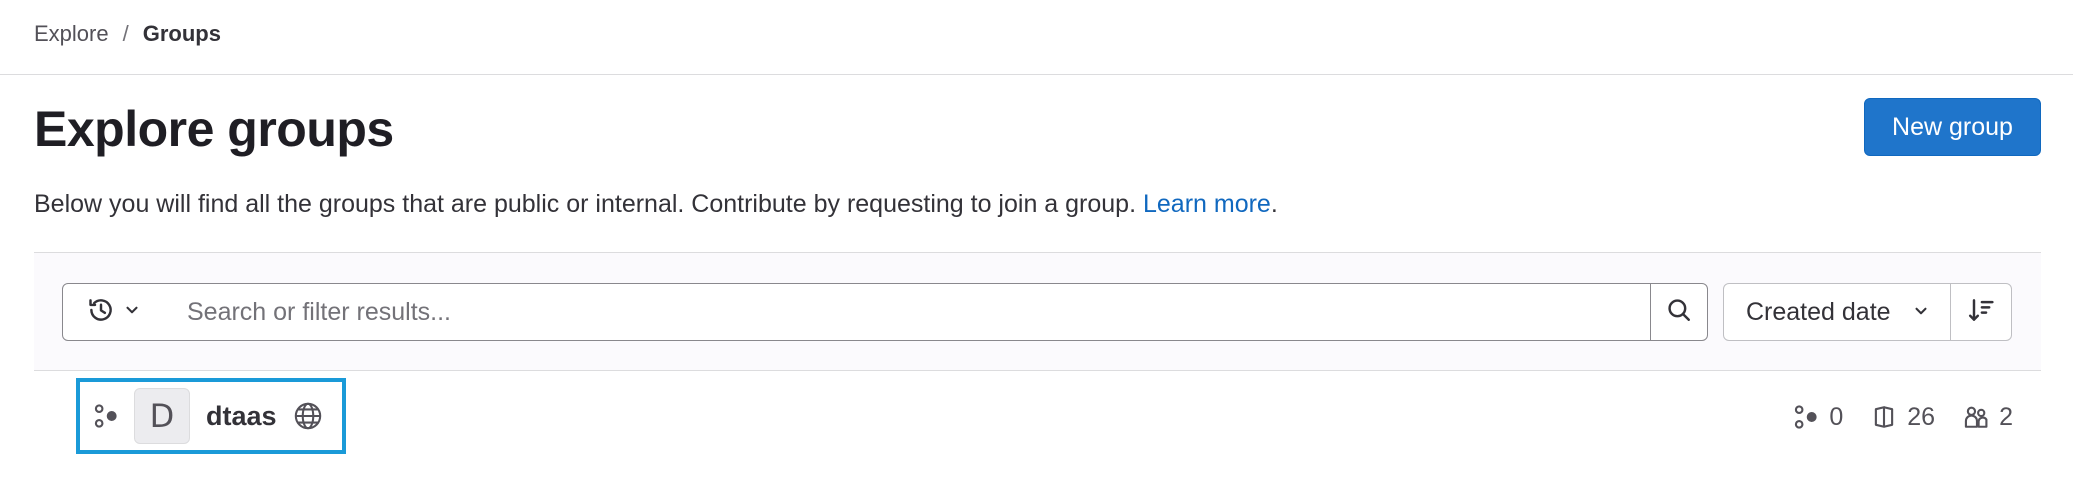 This screenshot has height=487, width=2073. I want to click on page-title: Explore groups, so click(214, 129).